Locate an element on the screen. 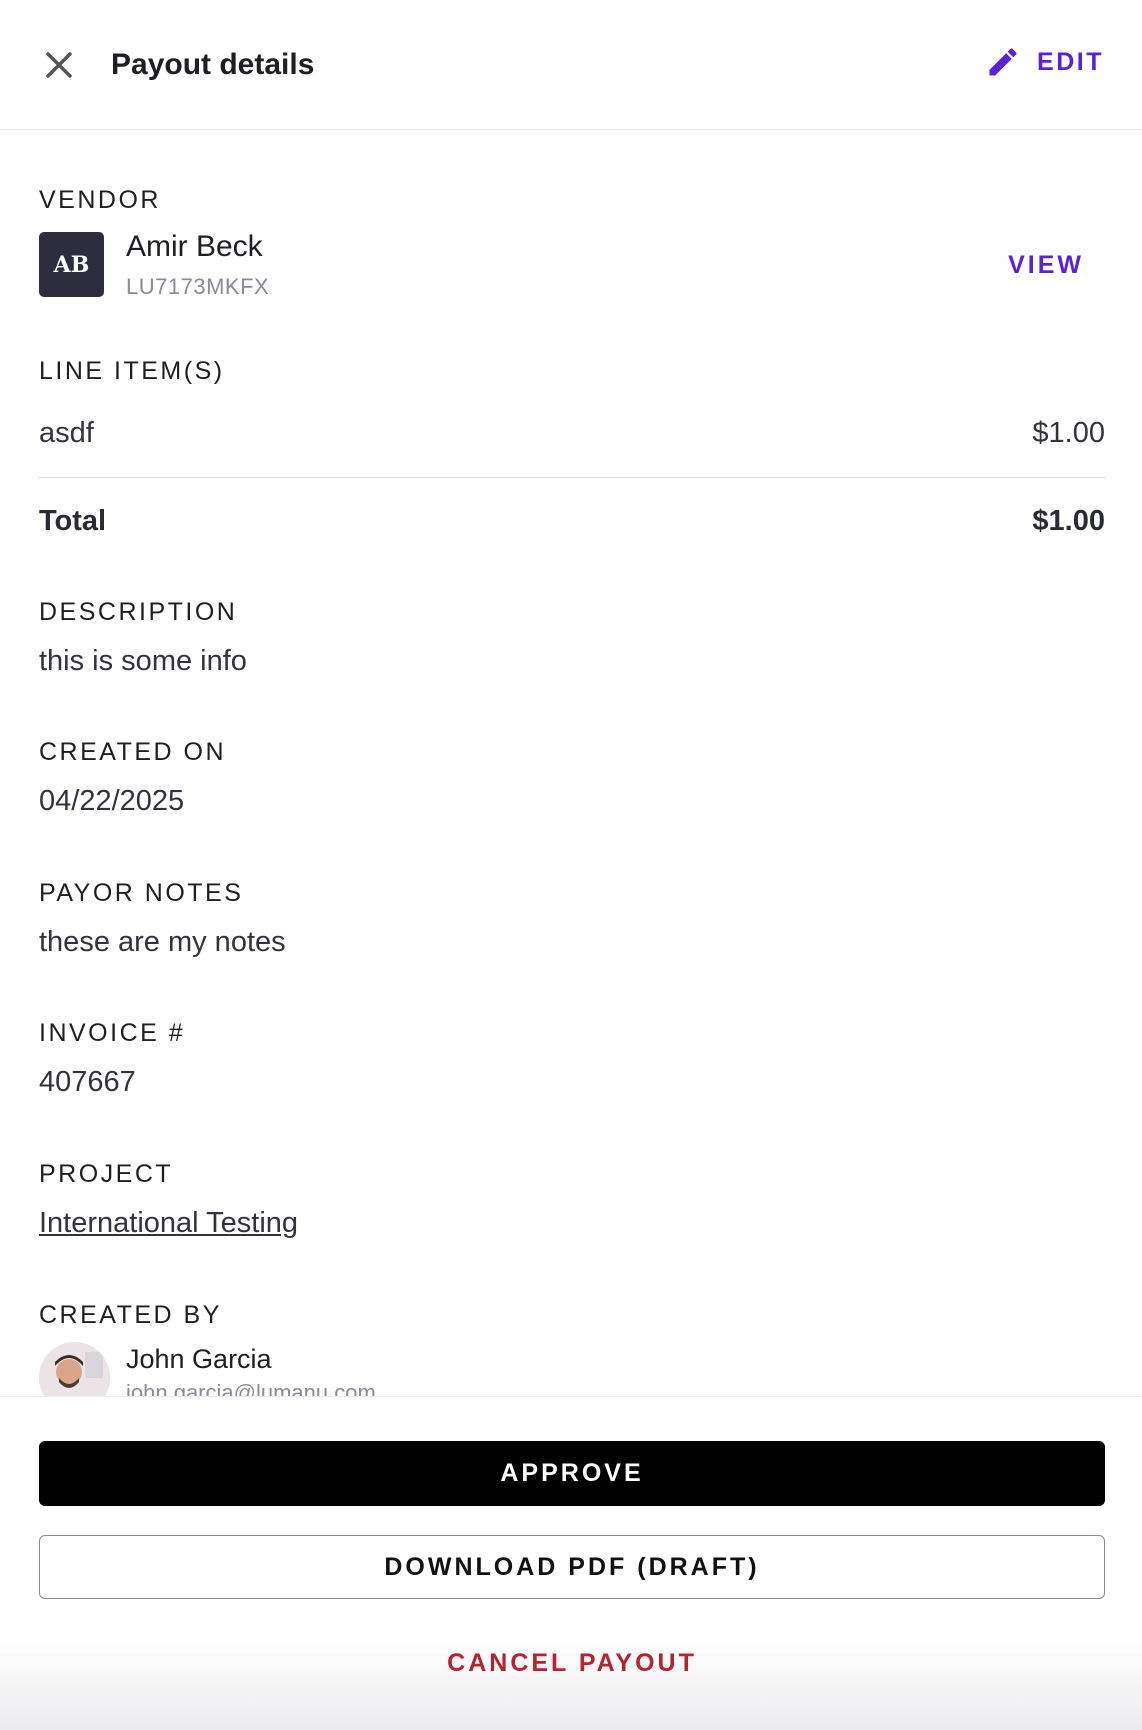 This screenshot has height=1730, width=1142. close-button is located at coordinates (59, 65).